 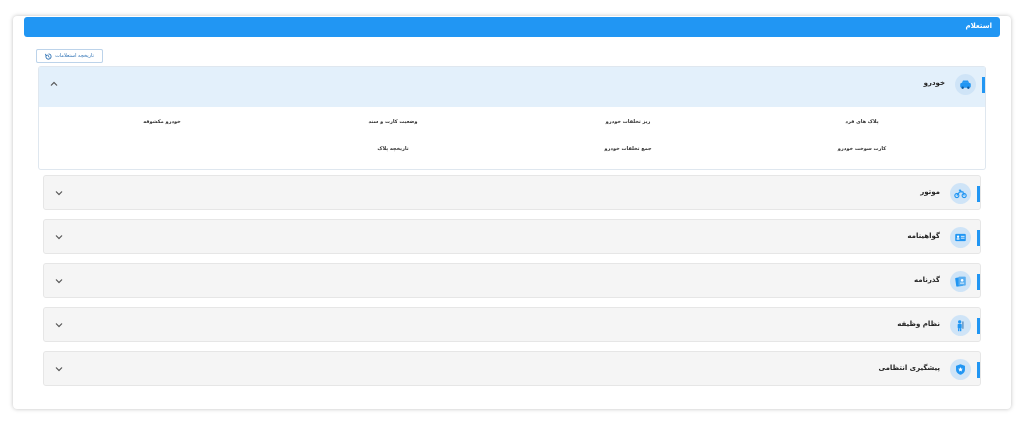 What do you see at coordinates (960, 237) in the screenshot?
I see `license-card-icon` at bounding box center [960, 237].